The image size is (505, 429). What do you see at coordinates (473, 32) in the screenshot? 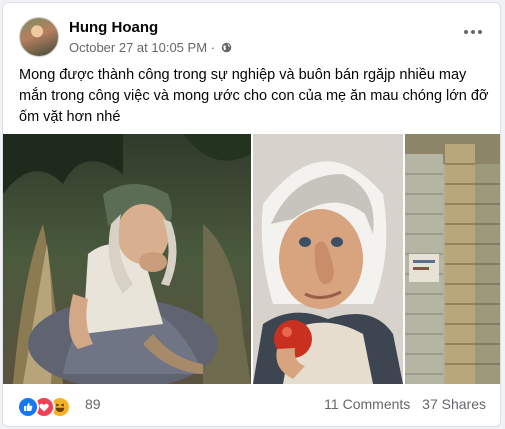
I see `more-horizontal-icon` at bounding box center [473, 32].